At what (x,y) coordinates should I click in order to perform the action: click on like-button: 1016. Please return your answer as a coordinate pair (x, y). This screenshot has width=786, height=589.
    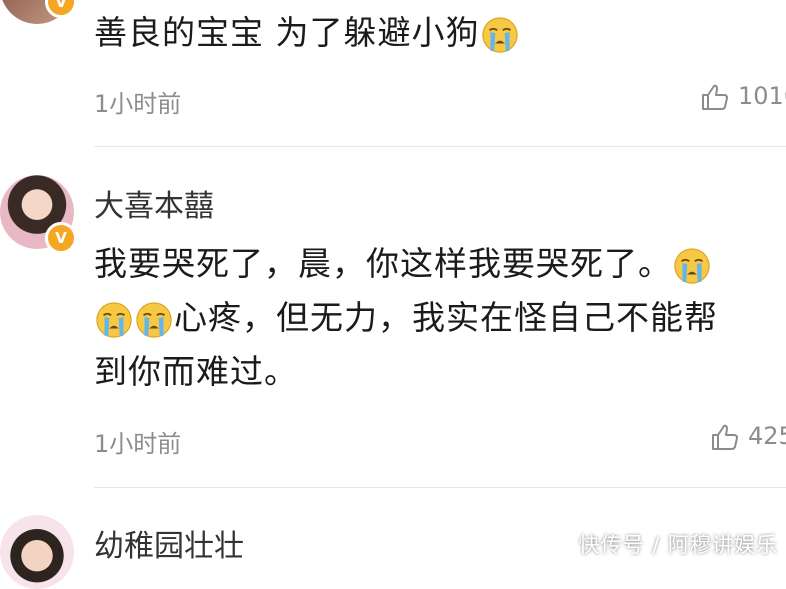
    Looking at the image, I should click on (743, 97).